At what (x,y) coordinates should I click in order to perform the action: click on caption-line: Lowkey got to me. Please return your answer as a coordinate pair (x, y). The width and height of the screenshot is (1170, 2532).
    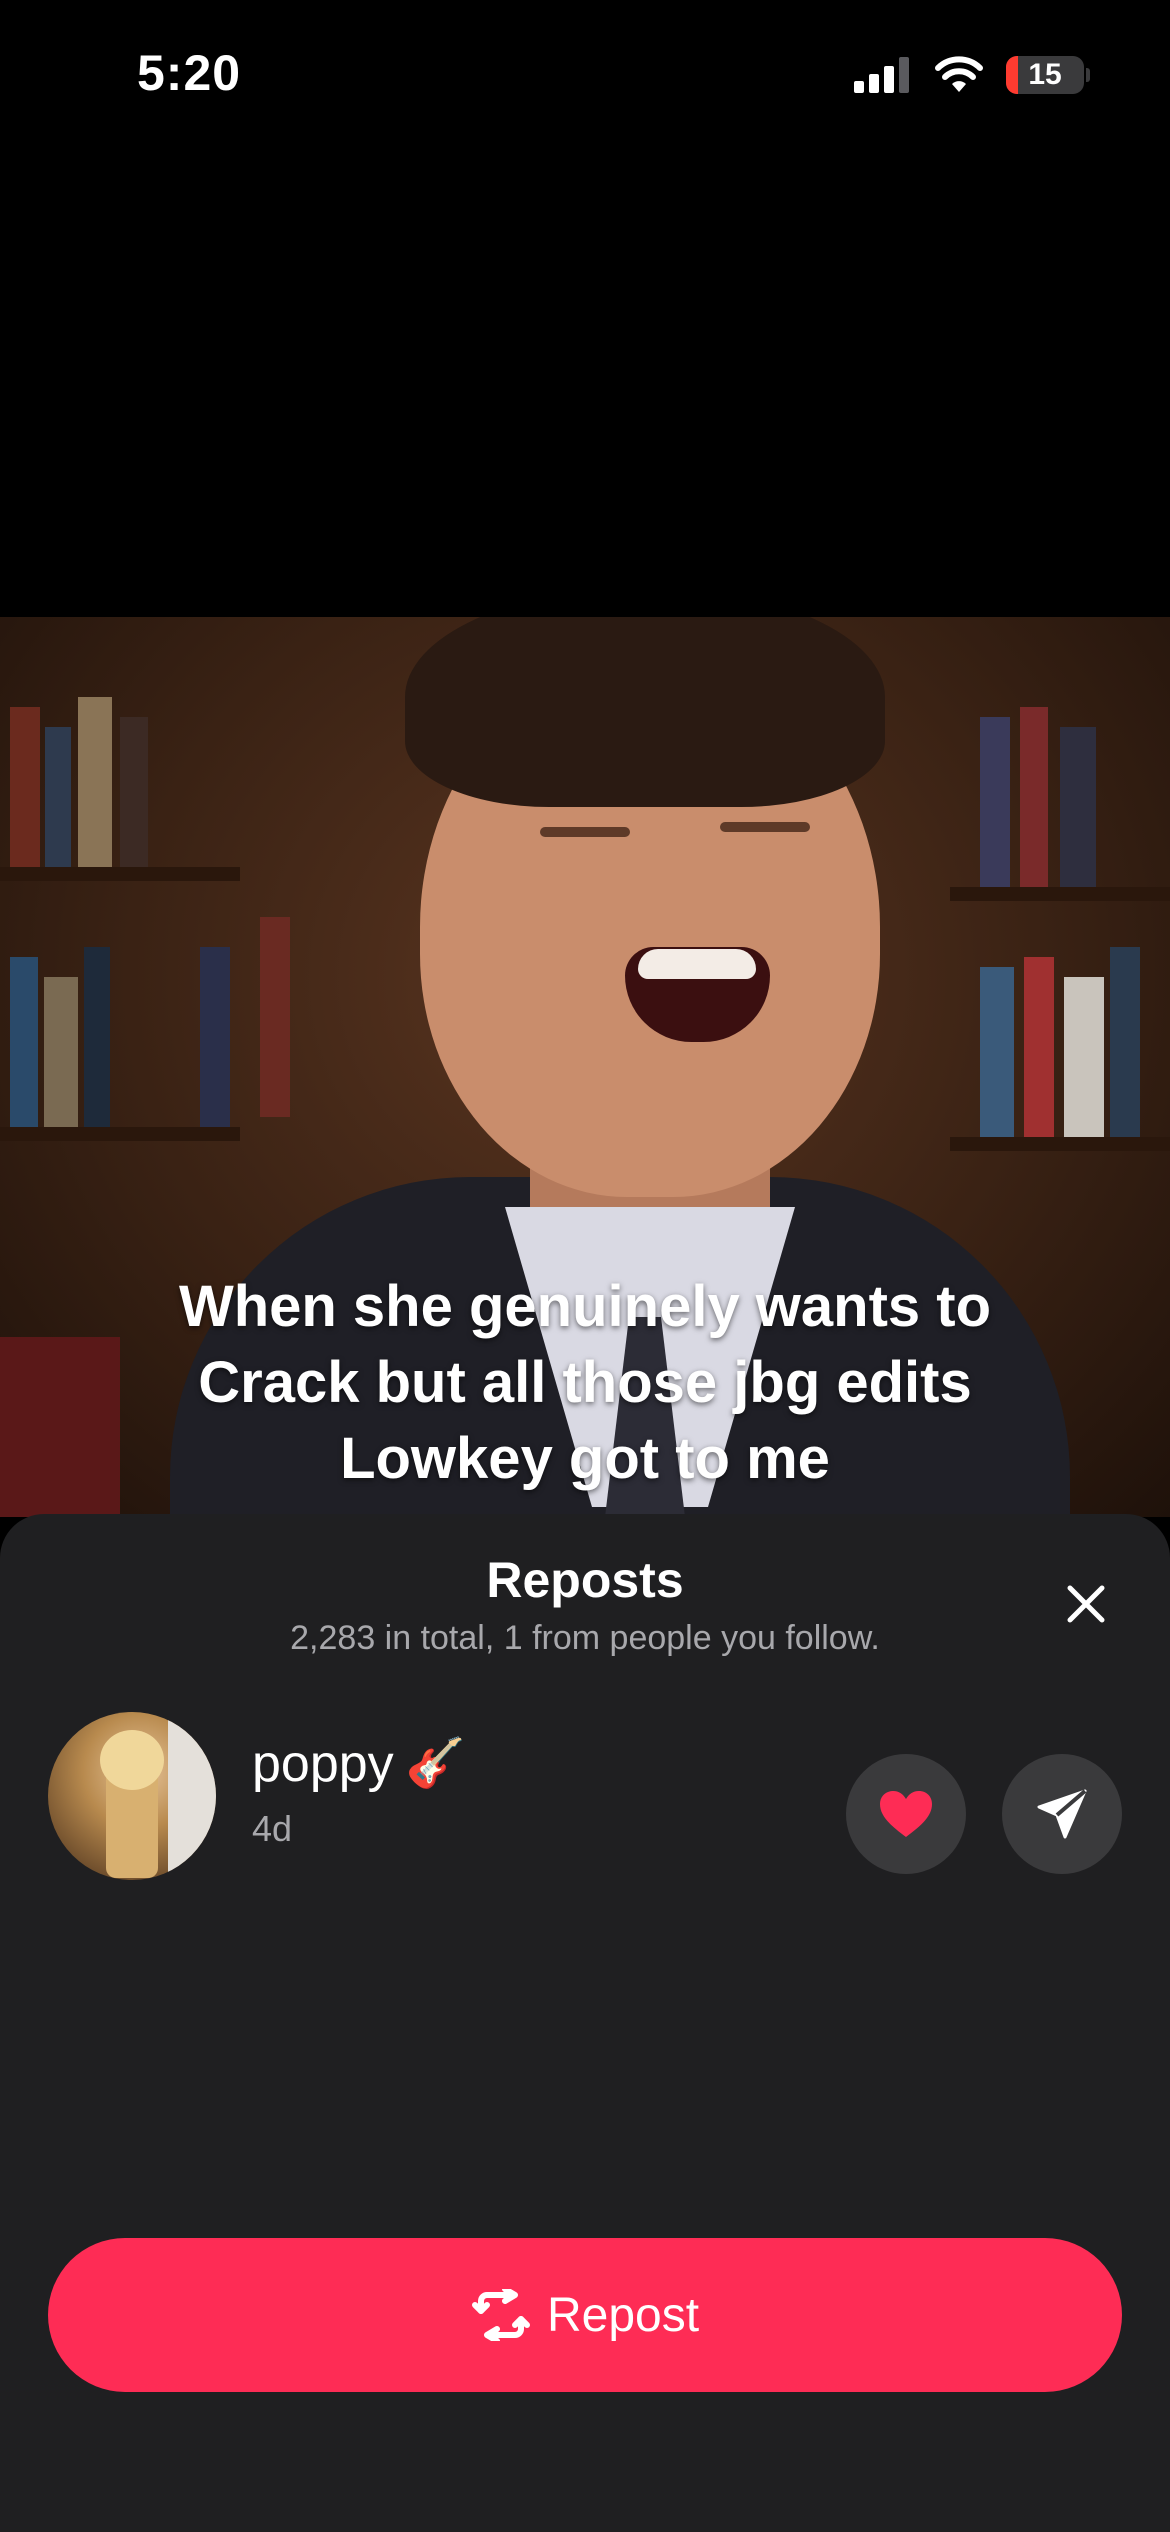
    Looking at the image, I should click on (585, 1458).